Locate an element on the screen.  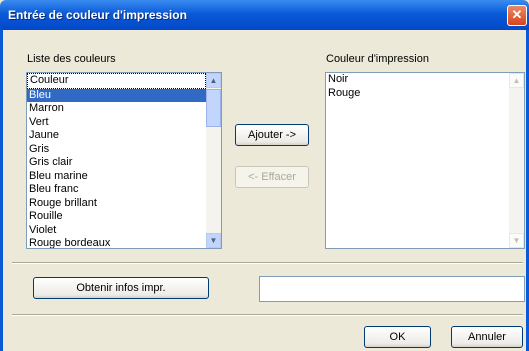
color-list-scrollbar: ▲ ▼ is located at coordinates (213, 160).